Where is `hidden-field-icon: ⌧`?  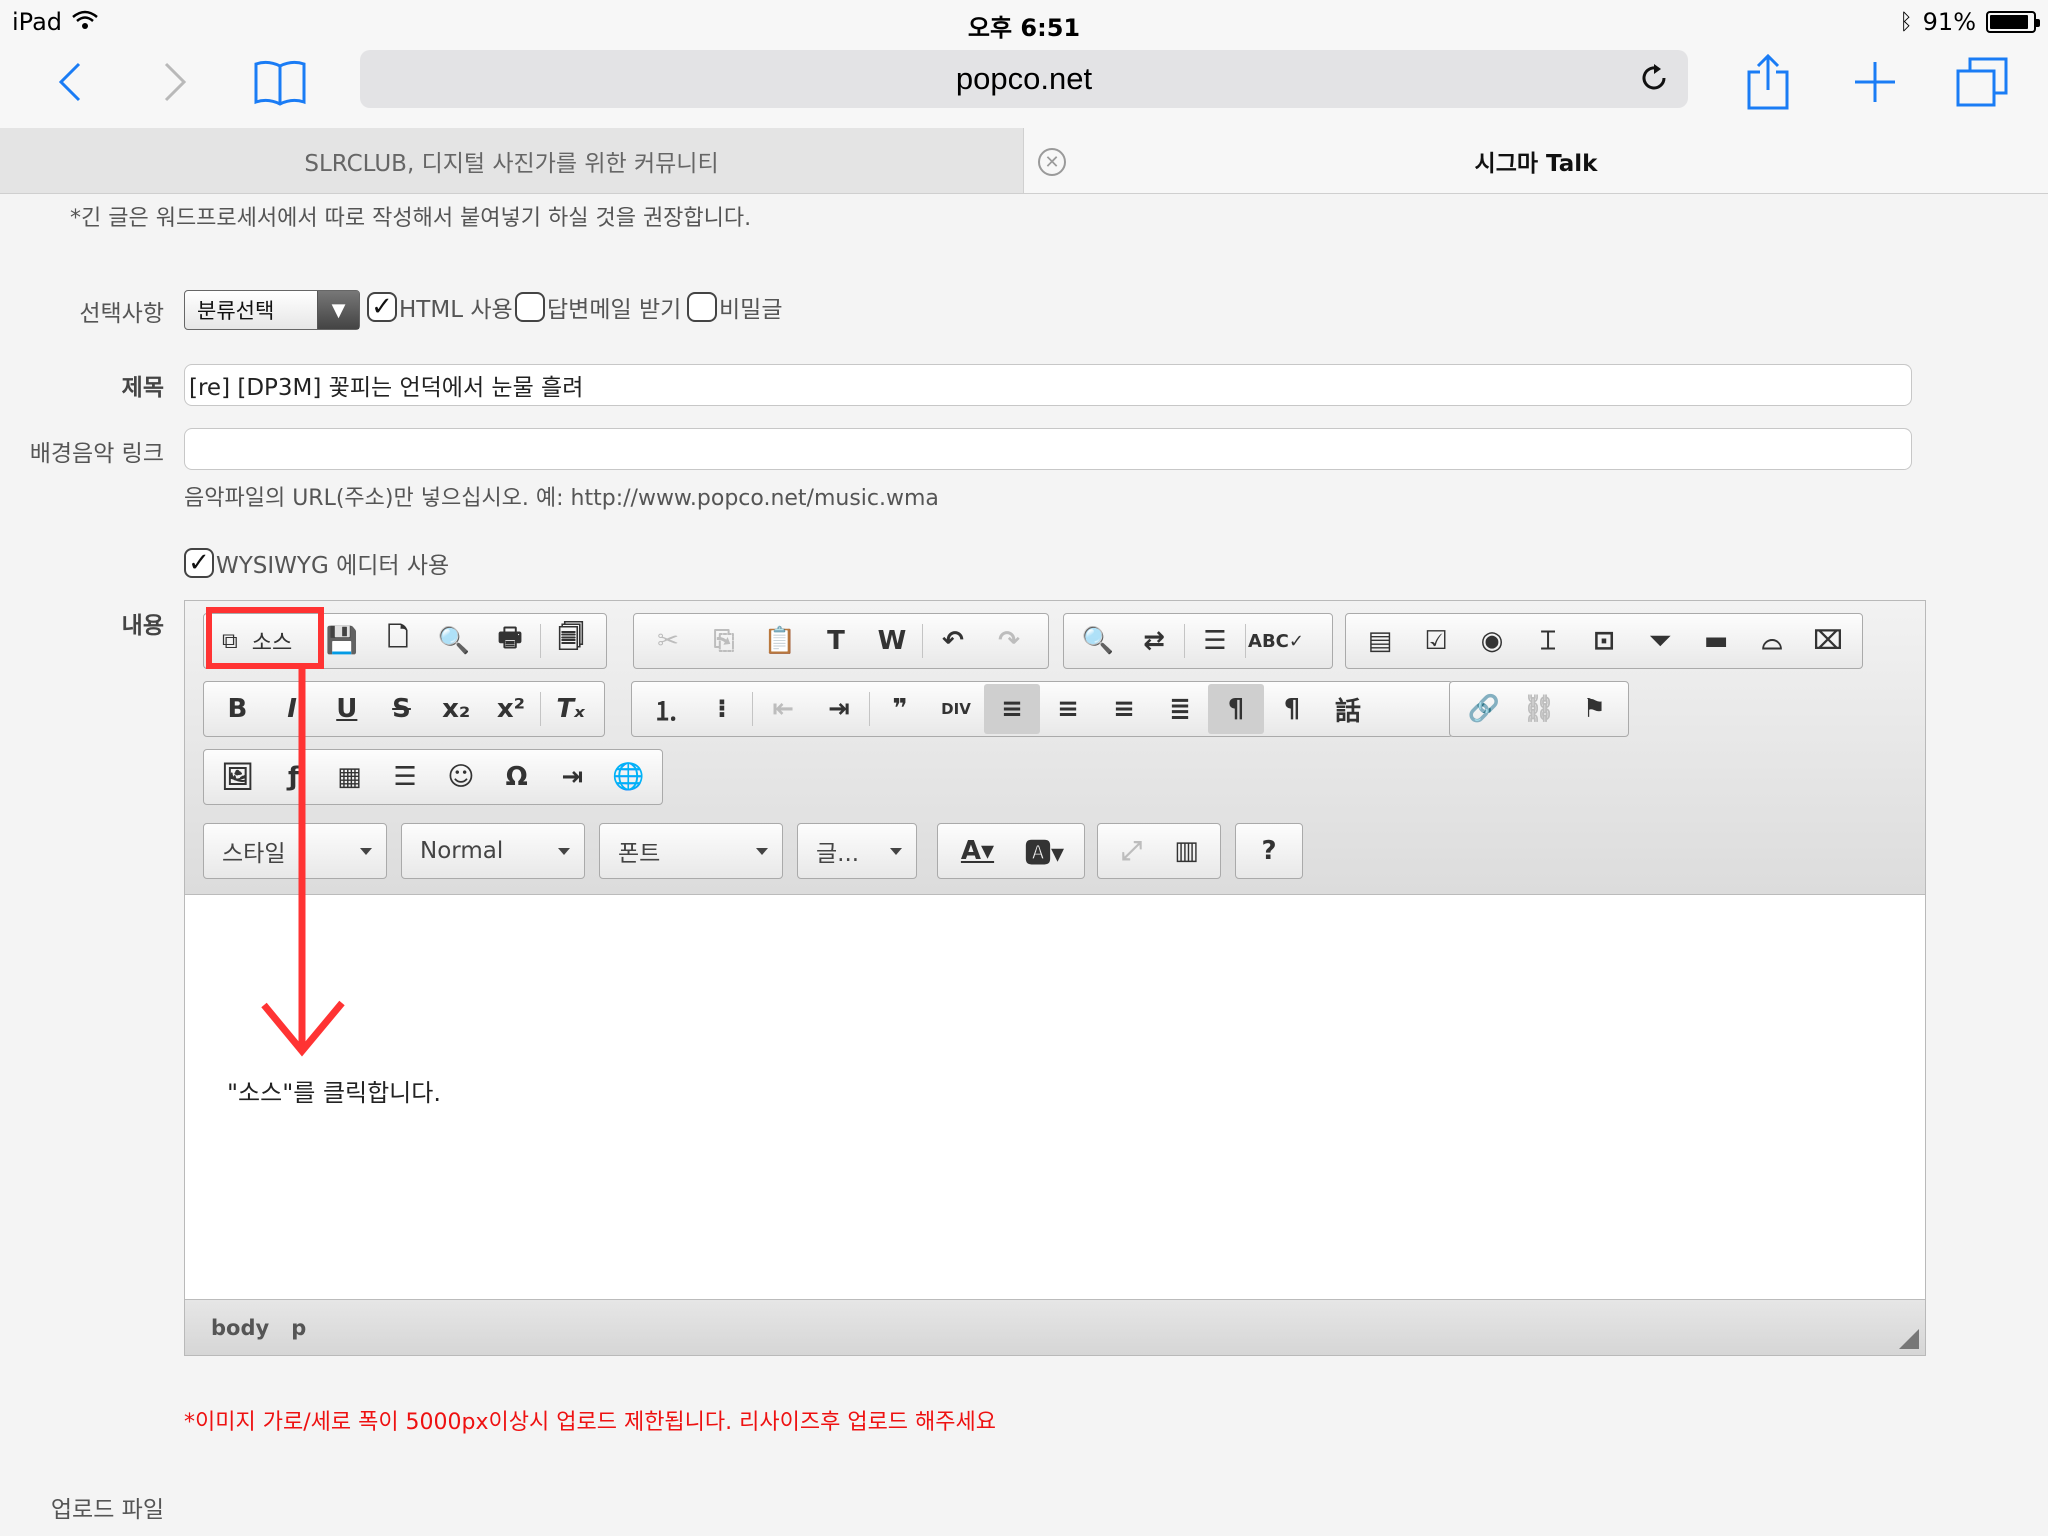
hidden-field-icon: ⌧ is located at coordinates (1828, 641).